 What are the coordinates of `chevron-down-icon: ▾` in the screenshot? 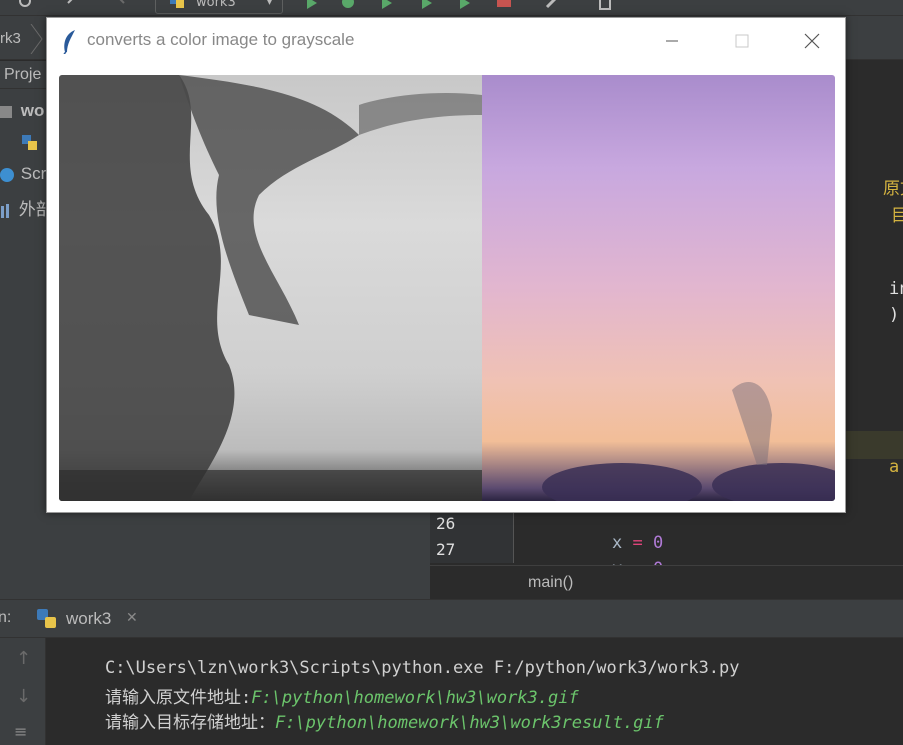 It's located at (269, 4).